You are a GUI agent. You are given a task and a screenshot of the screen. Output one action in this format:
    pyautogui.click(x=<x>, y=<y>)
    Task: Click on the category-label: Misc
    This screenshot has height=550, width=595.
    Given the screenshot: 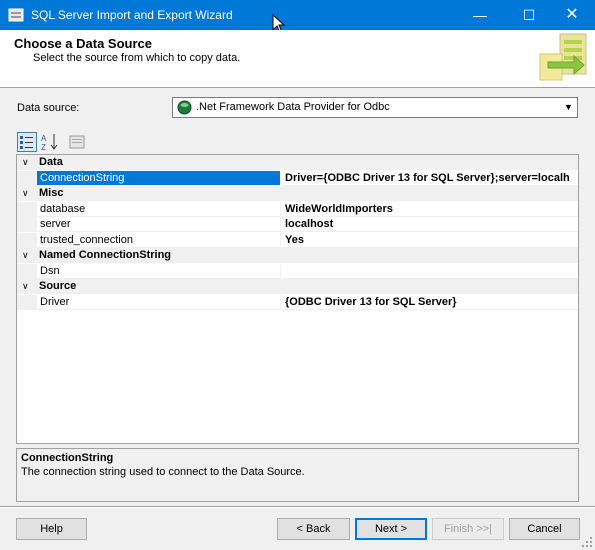 What is the action you would take?
    pyautogui.click(x=51, y=193)
    